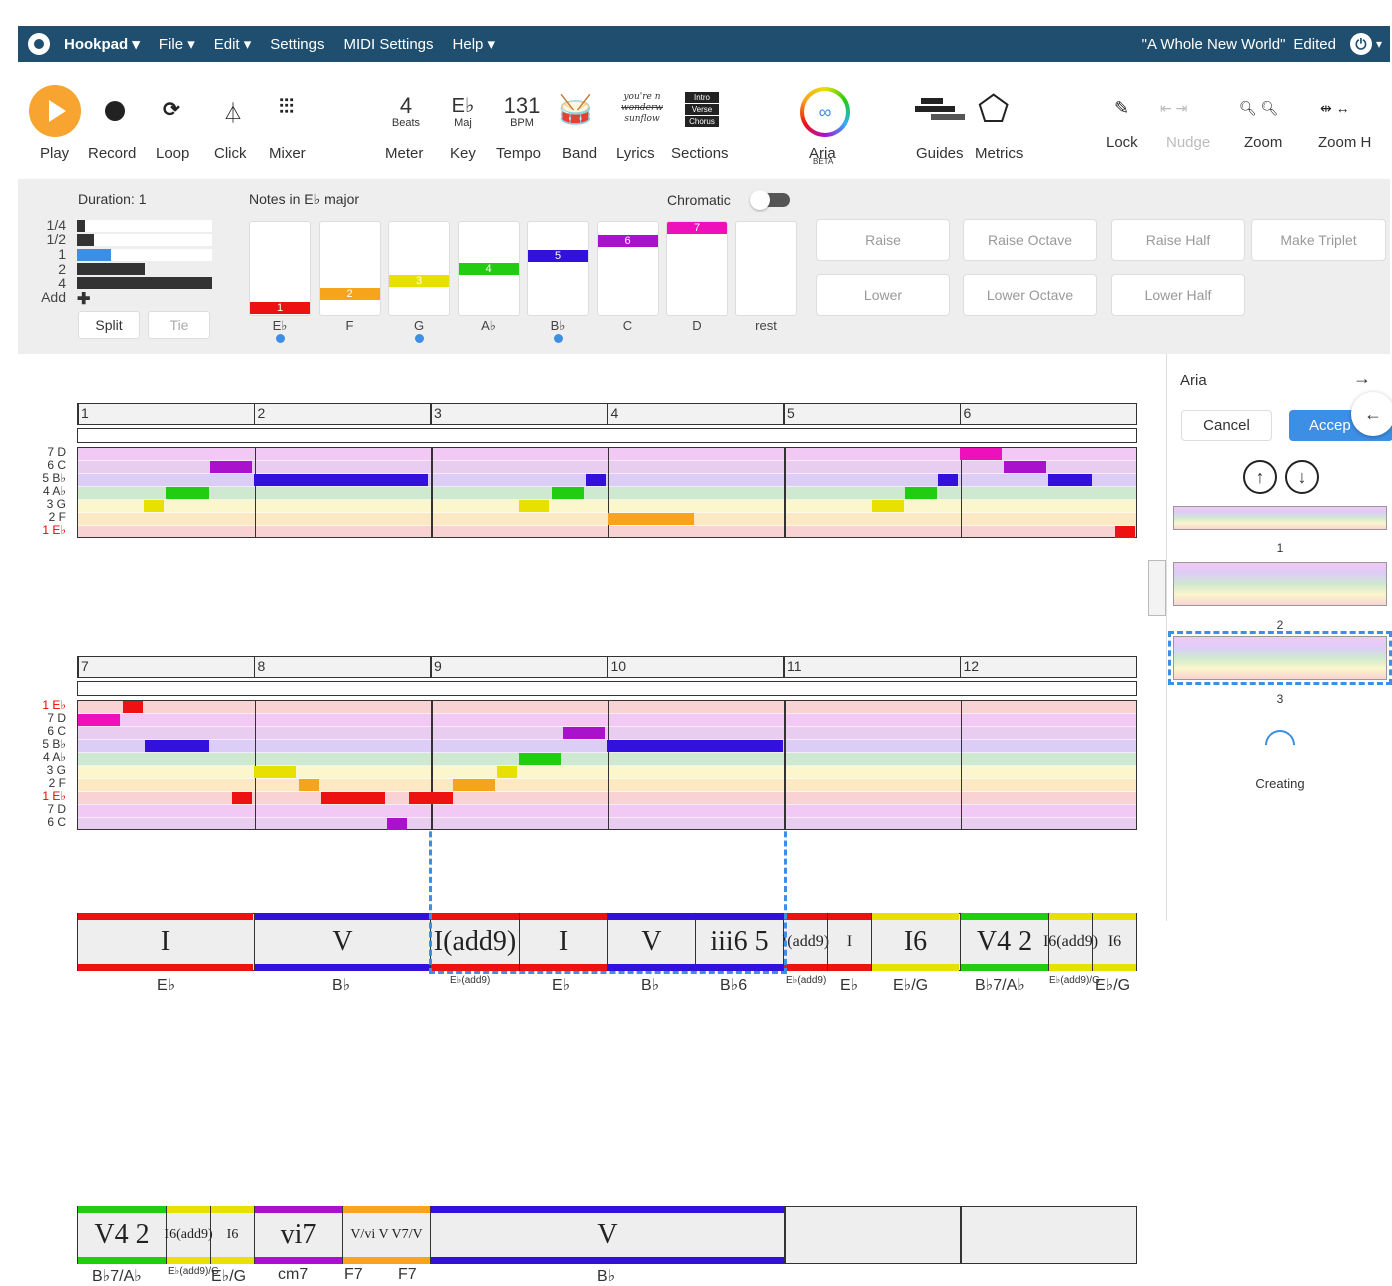  Describe the element at coordinates (1157, 588) in the screenshot. I see `panel-resize-handle` at that location.